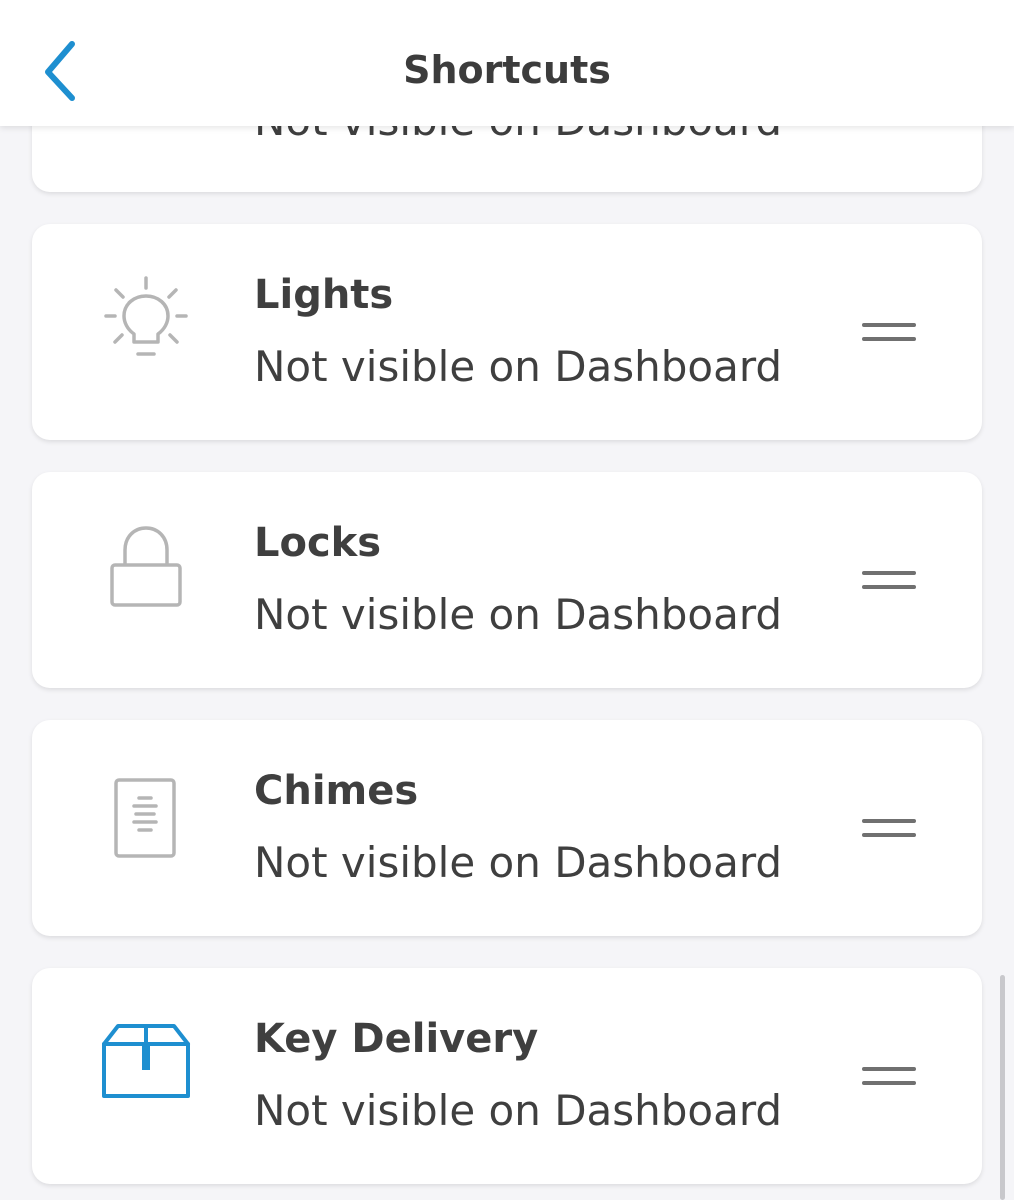  Describe the element at coordinates (146, 570) in the screenshot. I see `lock-icon` at that location.